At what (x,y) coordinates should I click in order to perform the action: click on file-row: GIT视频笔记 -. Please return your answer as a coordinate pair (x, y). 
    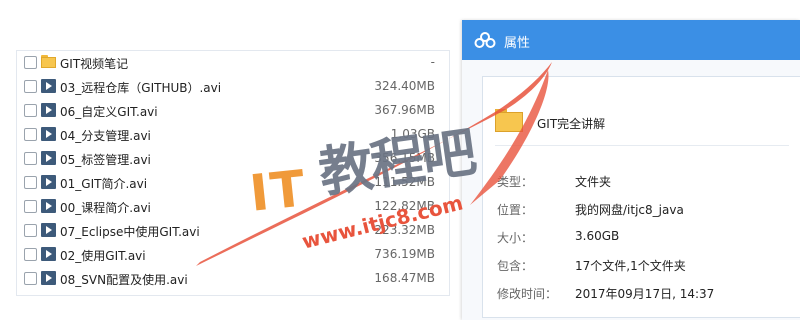
    Looking at the image, I should click on (233, 63).